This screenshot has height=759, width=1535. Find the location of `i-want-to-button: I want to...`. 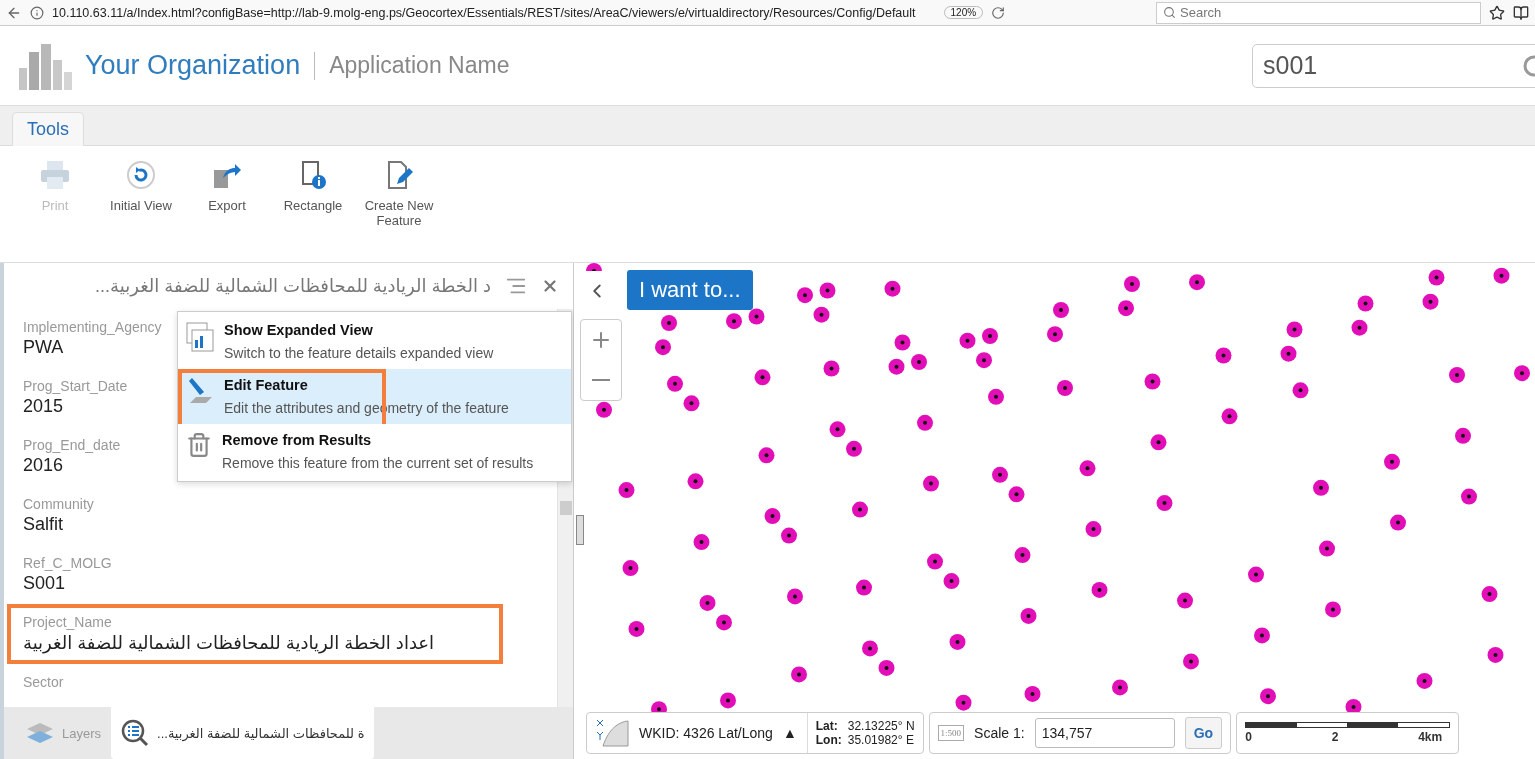

i-want-to-button: I want to... is located at coordinates (690, 290).